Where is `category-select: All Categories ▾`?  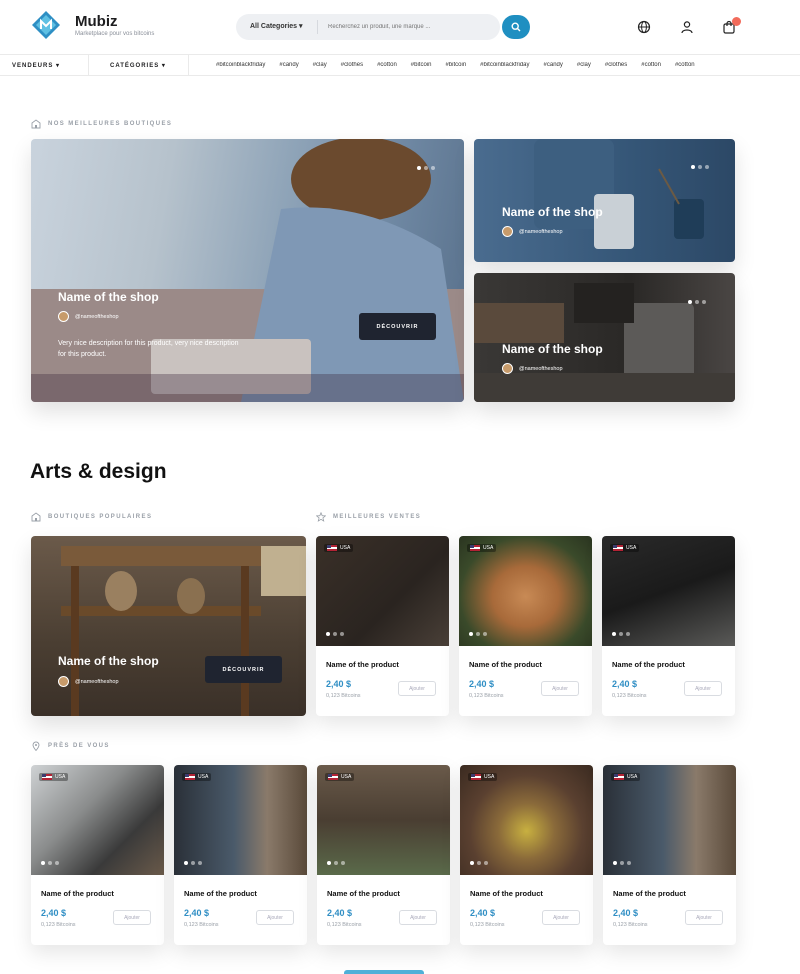
category-select: All Categories ▾ is located at coordinates (277, 27).